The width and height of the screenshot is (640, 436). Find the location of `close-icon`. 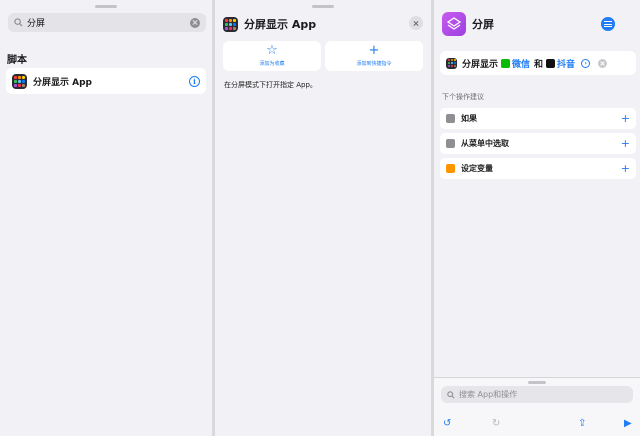

close-icon is located at coordinates (416, 23).